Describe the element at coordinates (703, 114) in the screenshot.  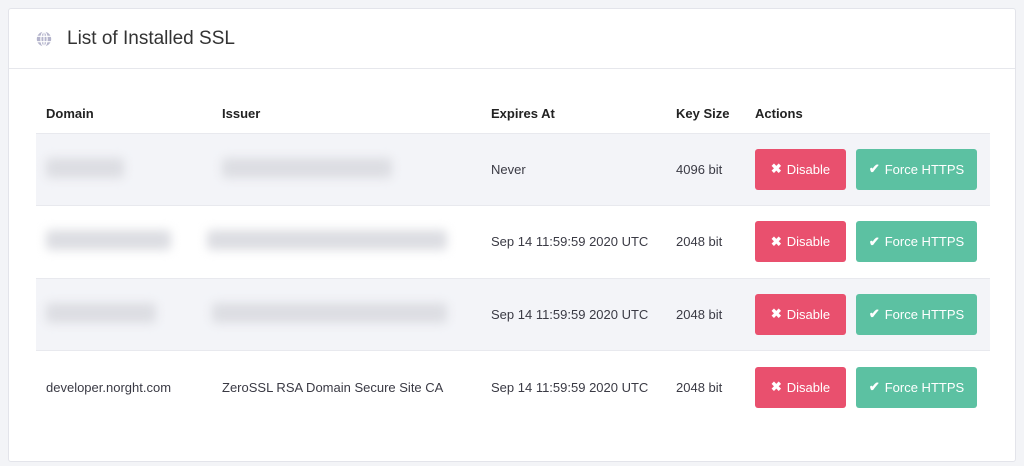
I see `col-key-size: Key Size` at that location.